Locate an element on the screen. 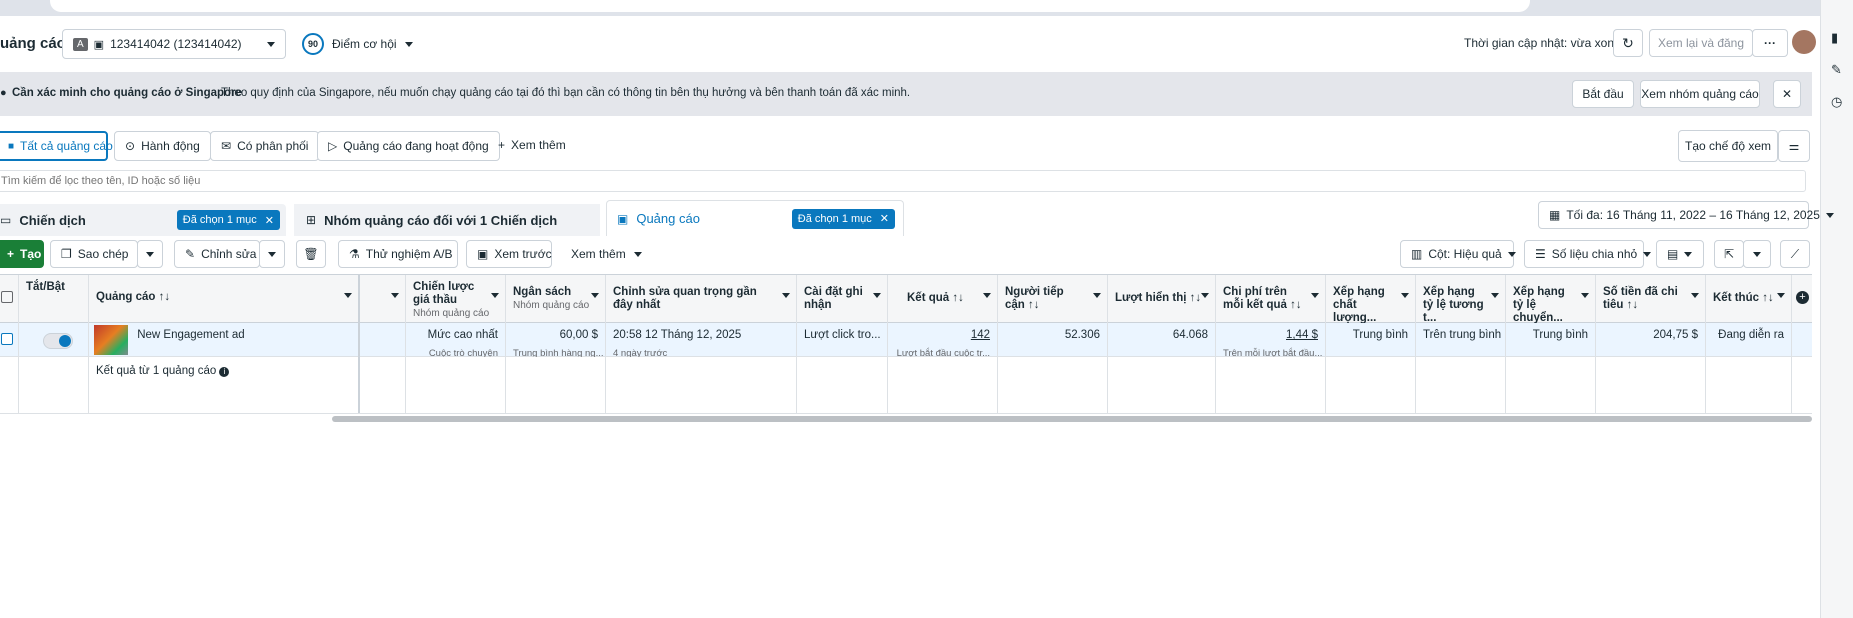 This screenshot has width=1853, height=618. horizontal-scrollbar is located at coordinates (1072, 419).